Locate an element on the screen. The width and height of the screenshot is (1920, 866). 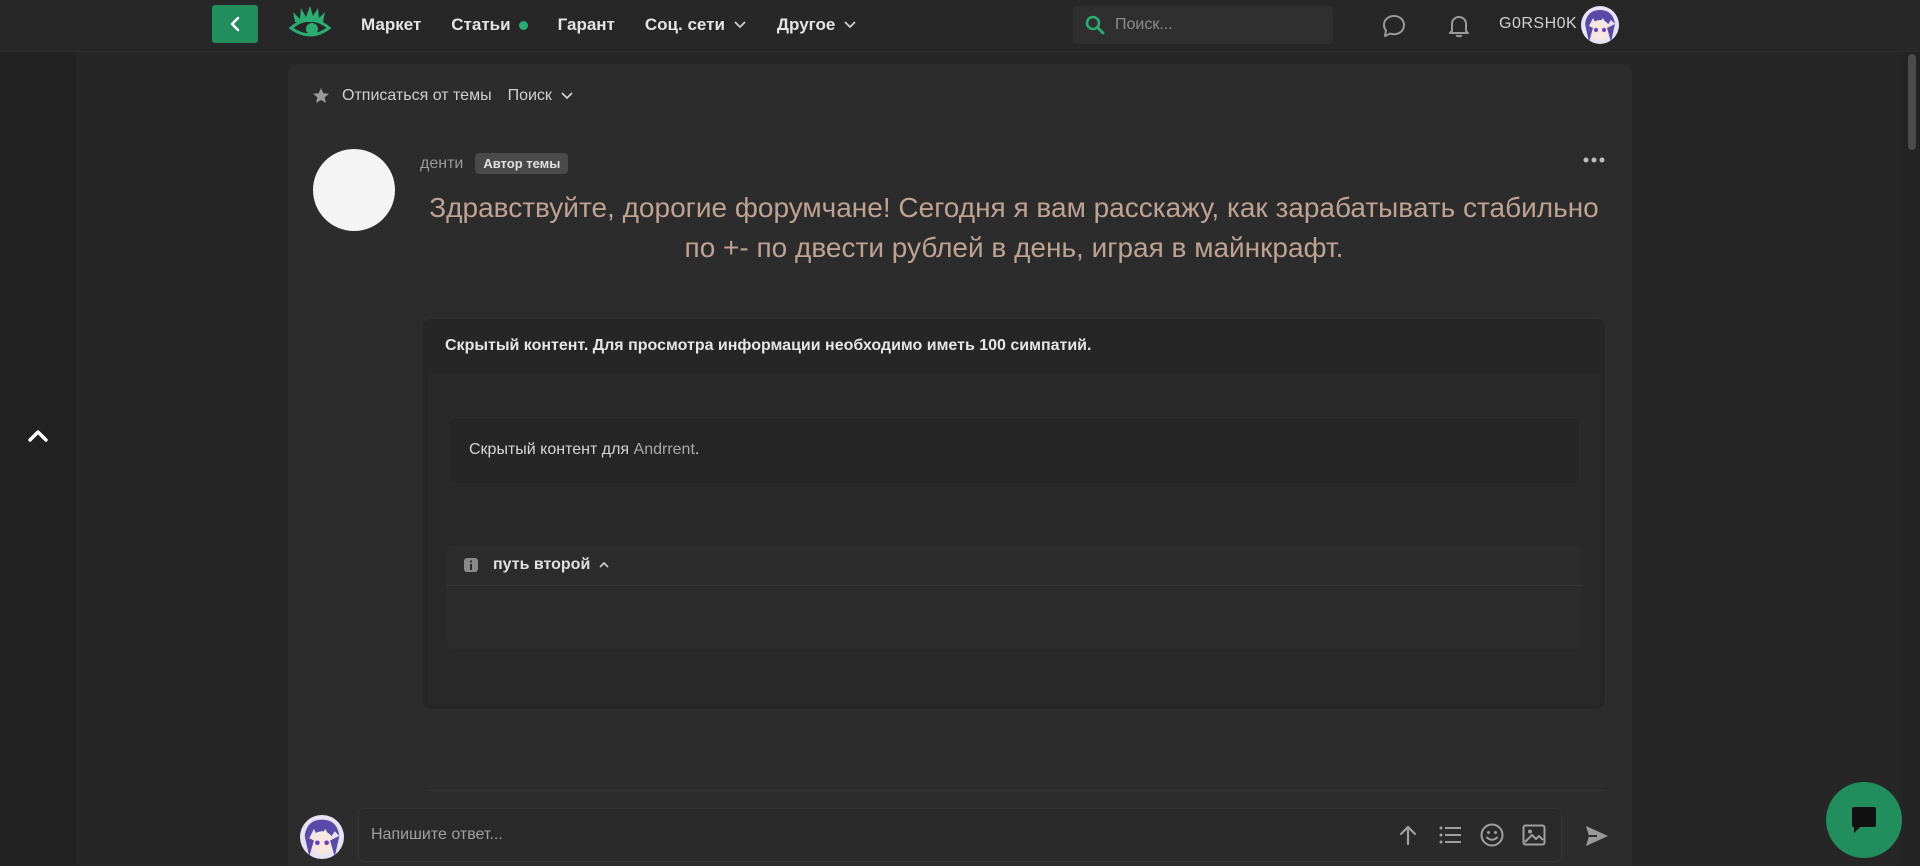
nav-item-social: Соц. сети is located at coordinates (696, 25).